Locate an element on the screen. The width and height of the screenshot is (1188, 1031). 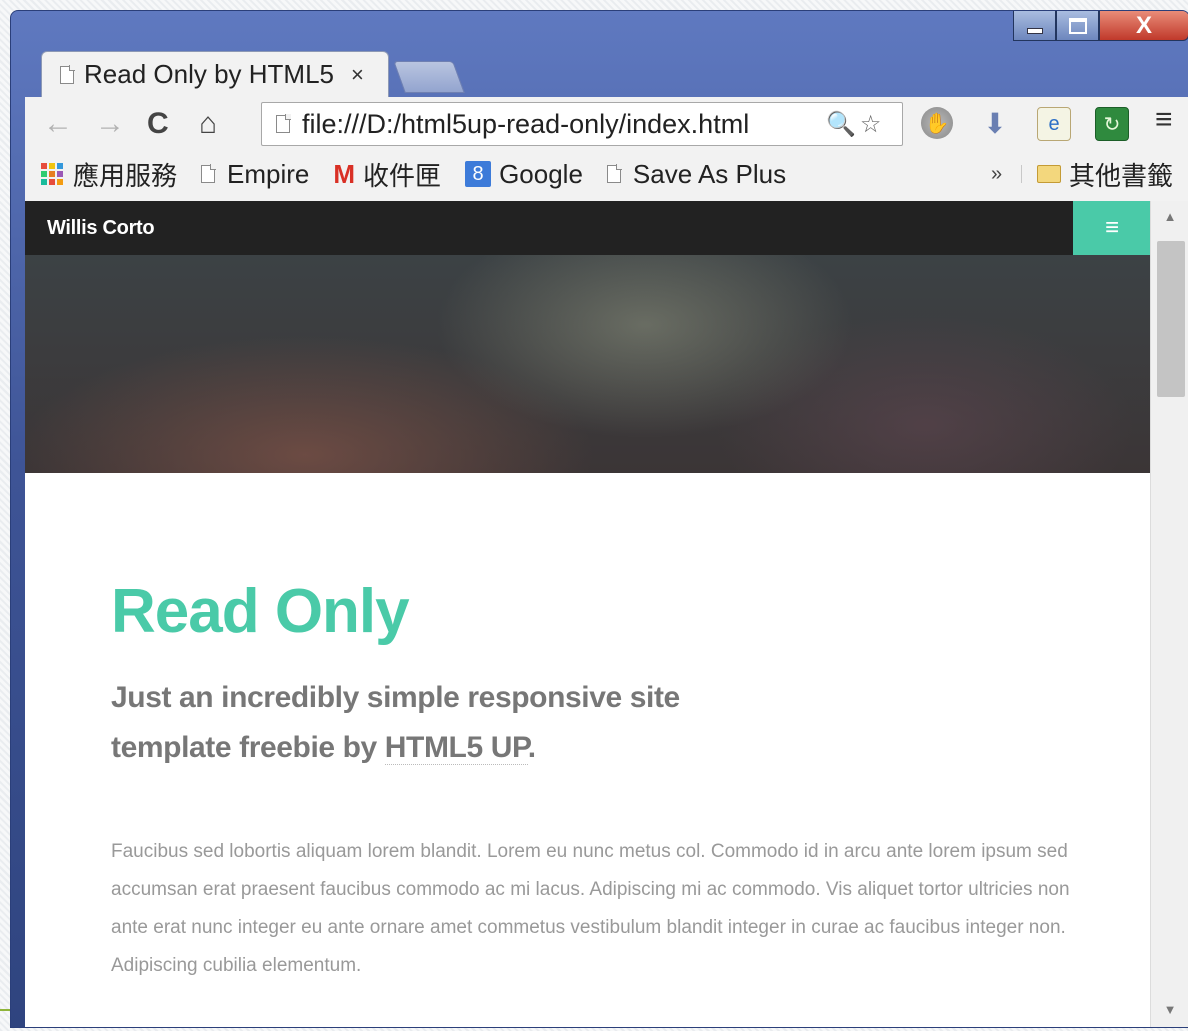
chrome-menu-icon: ≡ is located at coordinates (1164, 120).